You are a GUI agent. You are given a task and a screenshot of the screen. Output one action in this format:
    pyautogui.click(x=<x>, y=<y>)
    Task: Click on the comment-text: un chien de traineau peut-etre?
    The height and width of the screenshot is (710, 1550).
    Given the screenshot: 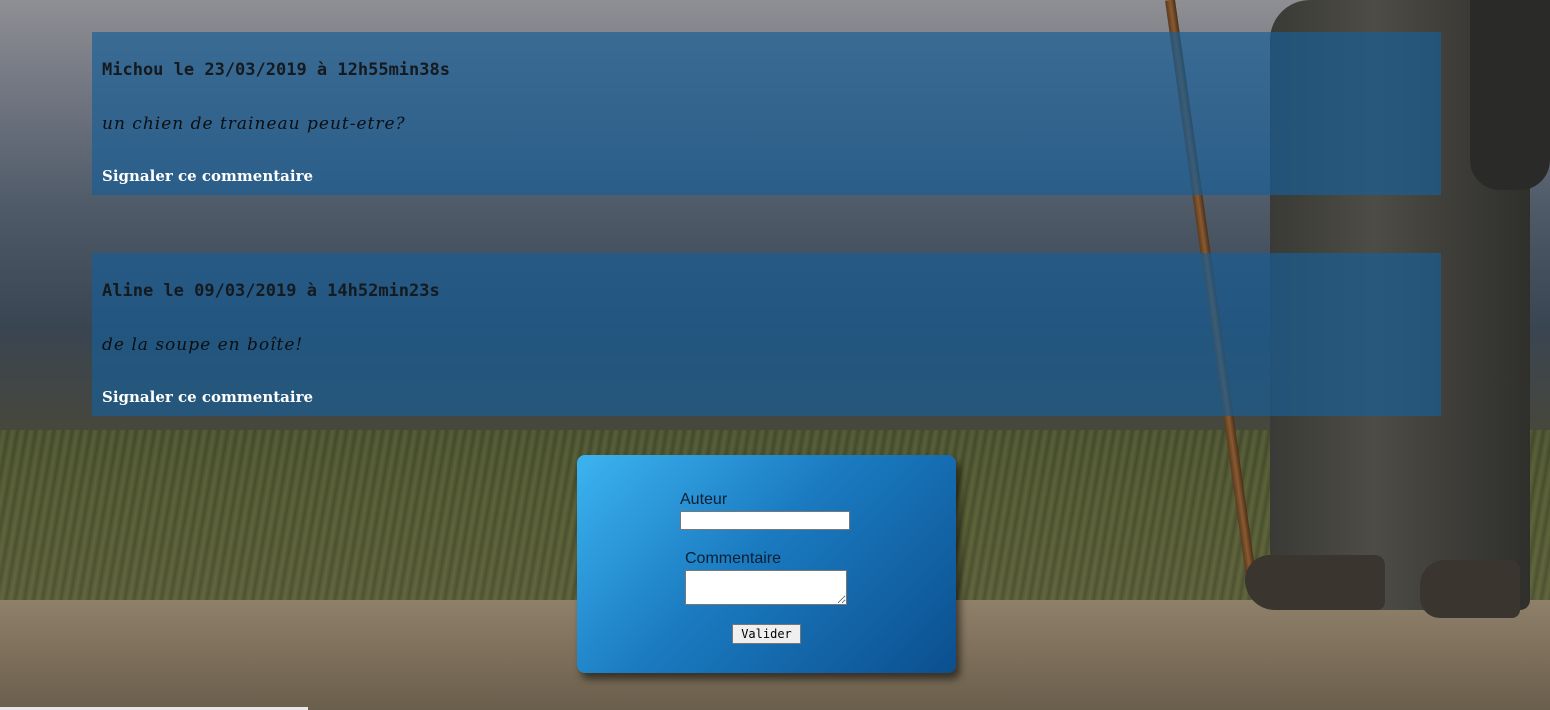 What is the action you would take?
    pyautogui.click(x=254, y=124)
    